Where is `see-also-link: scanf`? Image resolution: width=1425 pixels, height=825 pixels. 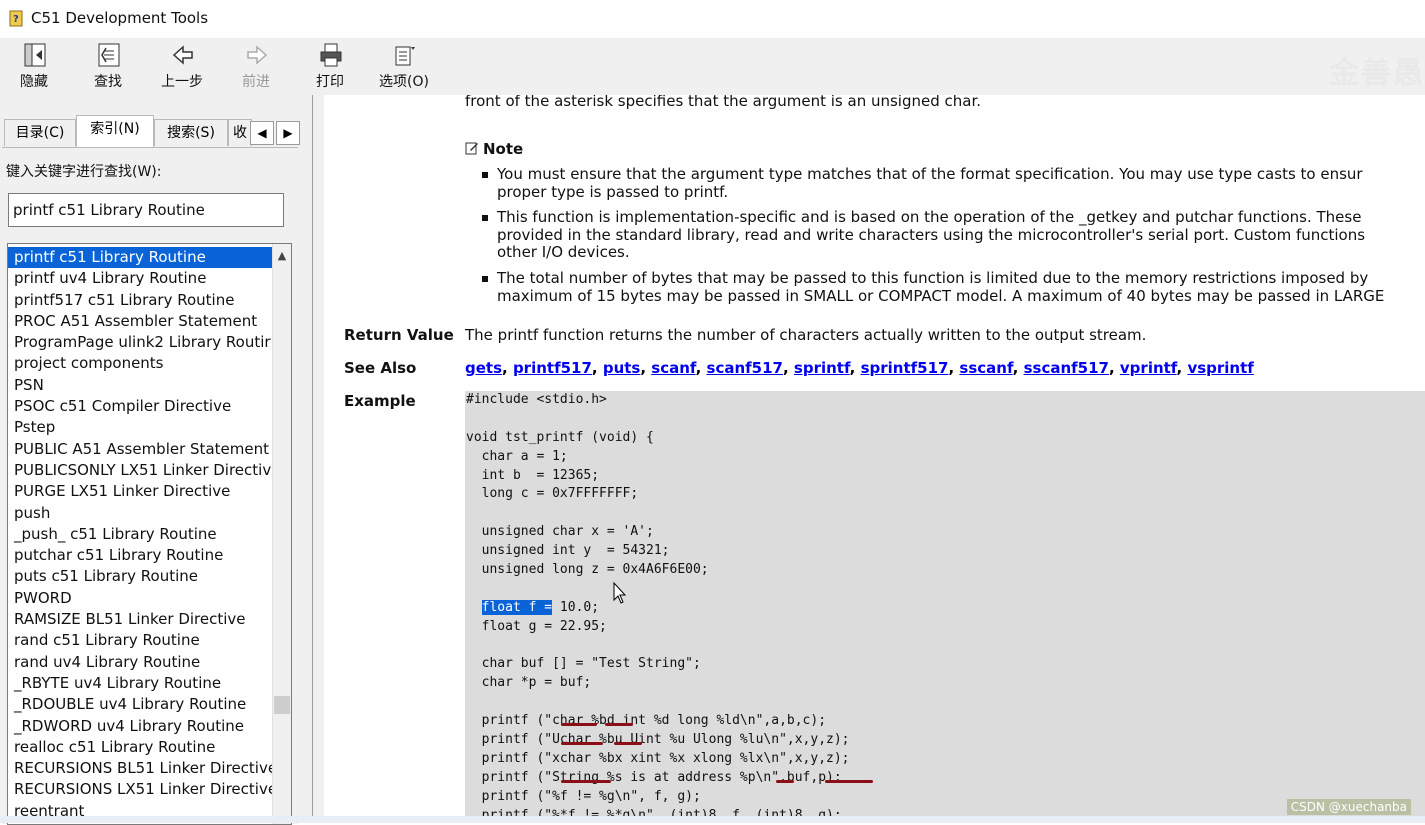
see-also-link: scanf is located at coordinates (673, 368).